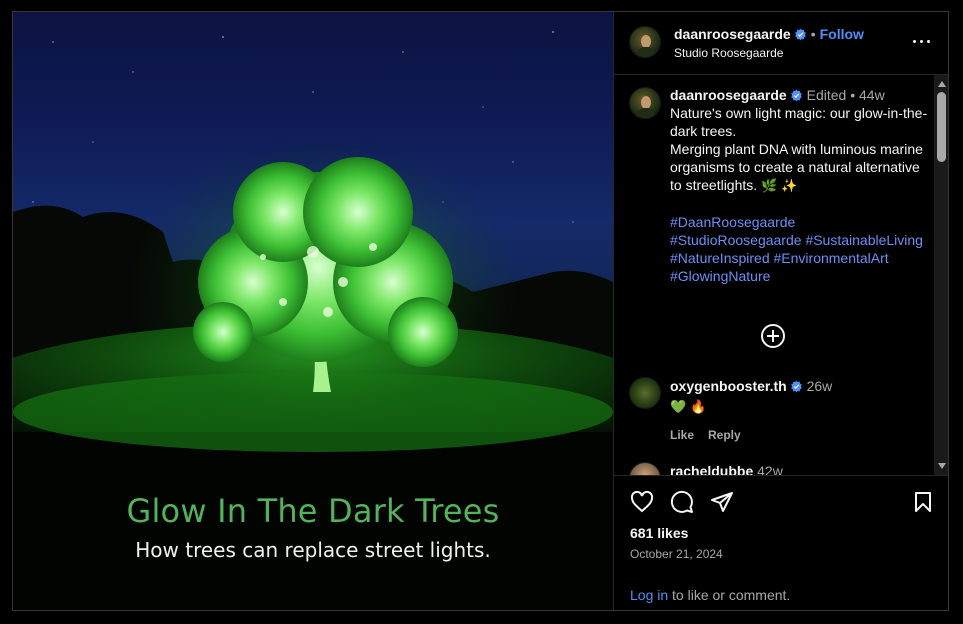  What do you see at coordinates (923, 502) in the screenshot?
I see `bookmark-icon` at bounding box center [923, 502].